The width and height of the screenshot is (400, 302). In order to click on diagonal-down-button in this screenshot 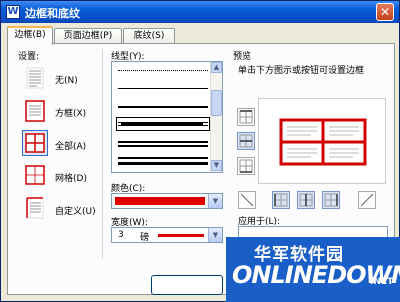, I will do `click(247, 200)`.